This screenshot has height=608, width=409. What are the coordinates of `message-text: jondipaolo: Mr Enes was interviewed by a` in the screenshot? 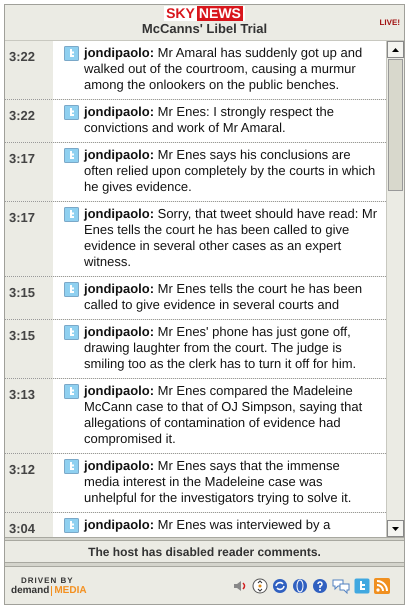 It's located at (207, 525).